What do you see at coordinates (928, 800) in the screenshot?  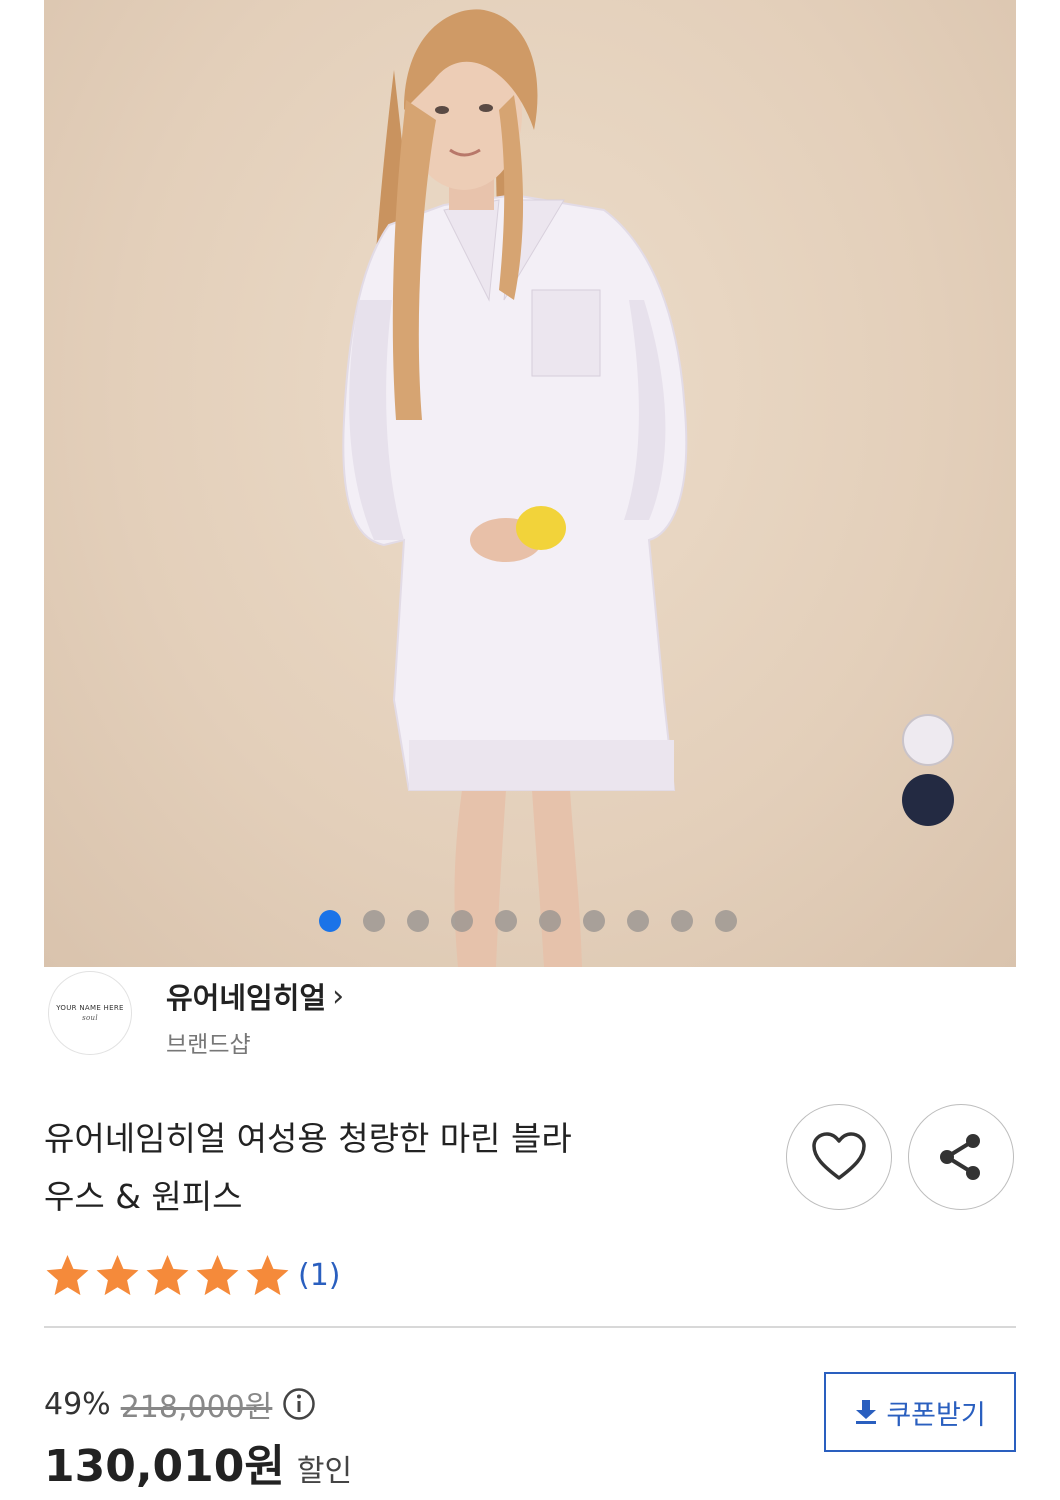 I see `color-swatch-navy` at bounding box center [928, 800].